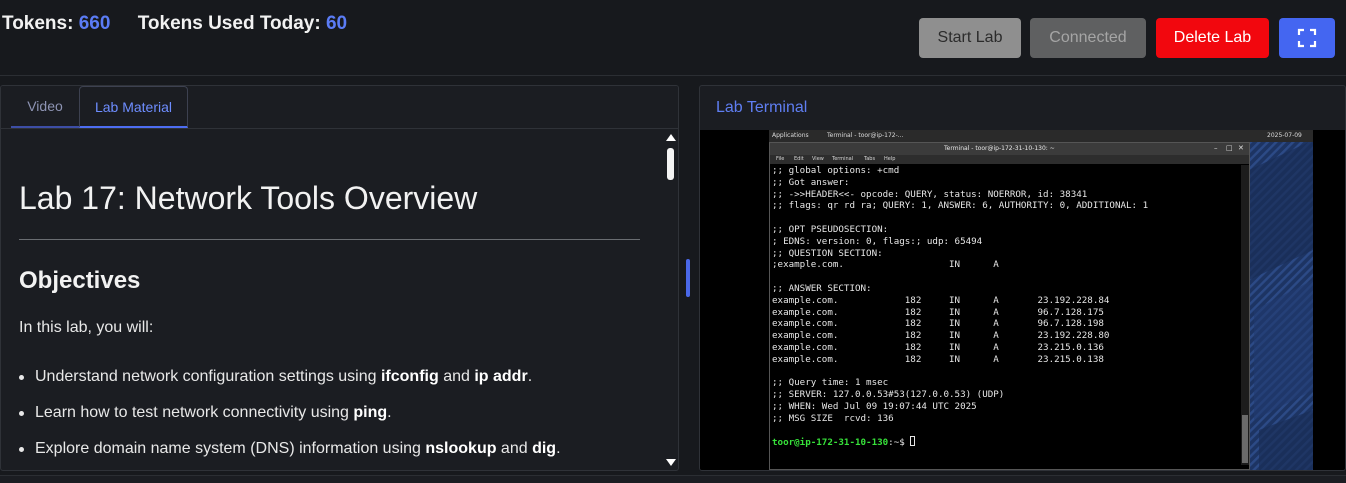  Describe the element at coordinates (671, 462) in the screenshot. I see `scroll-down-arrow-icon` at that location.